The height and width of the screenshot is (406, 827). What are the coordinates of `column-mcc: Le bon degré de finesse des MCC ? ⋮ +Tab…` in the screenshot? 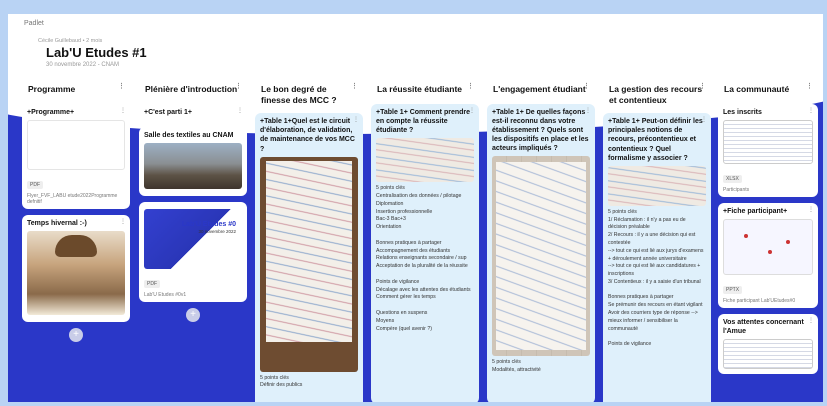 It's located at (309, 241).